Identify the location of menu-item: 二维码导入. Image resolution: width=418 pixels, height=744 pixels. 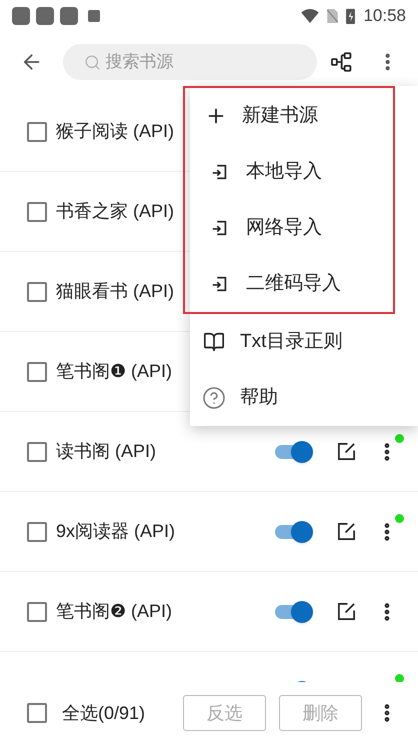
(292, 284).